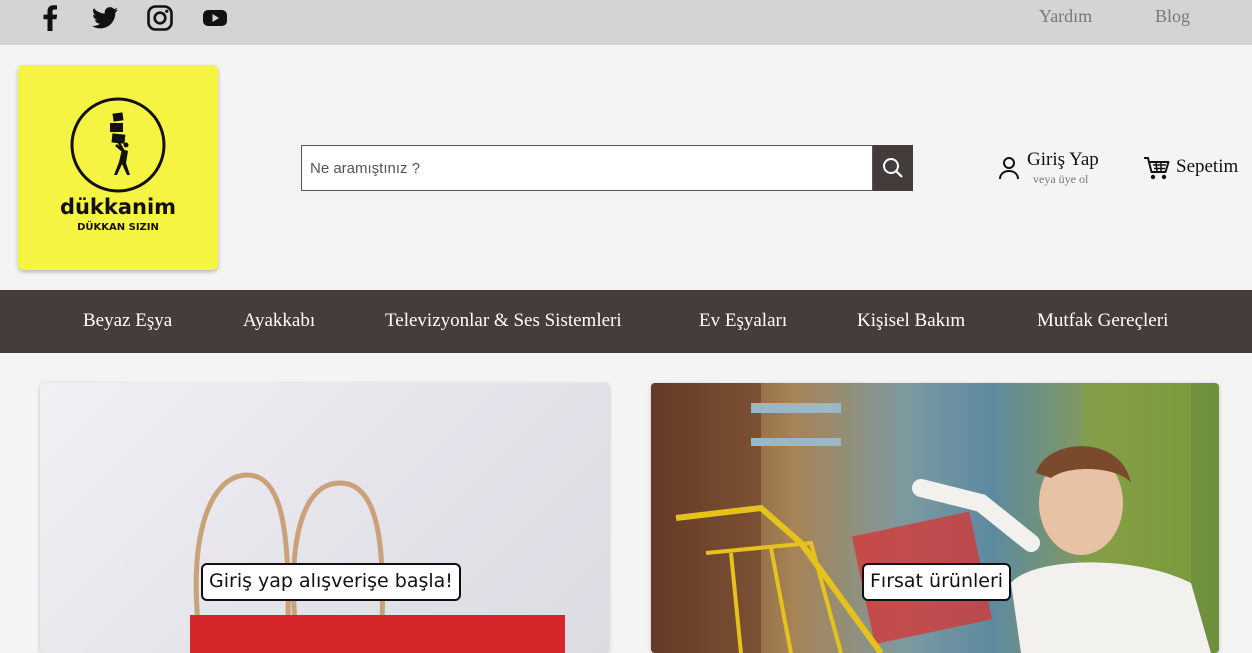 The width and height of the screenshot is (1252, 653). I want to click on nav-item-kisisel-bakim: Kişisel Bakım, so click(911, 321).